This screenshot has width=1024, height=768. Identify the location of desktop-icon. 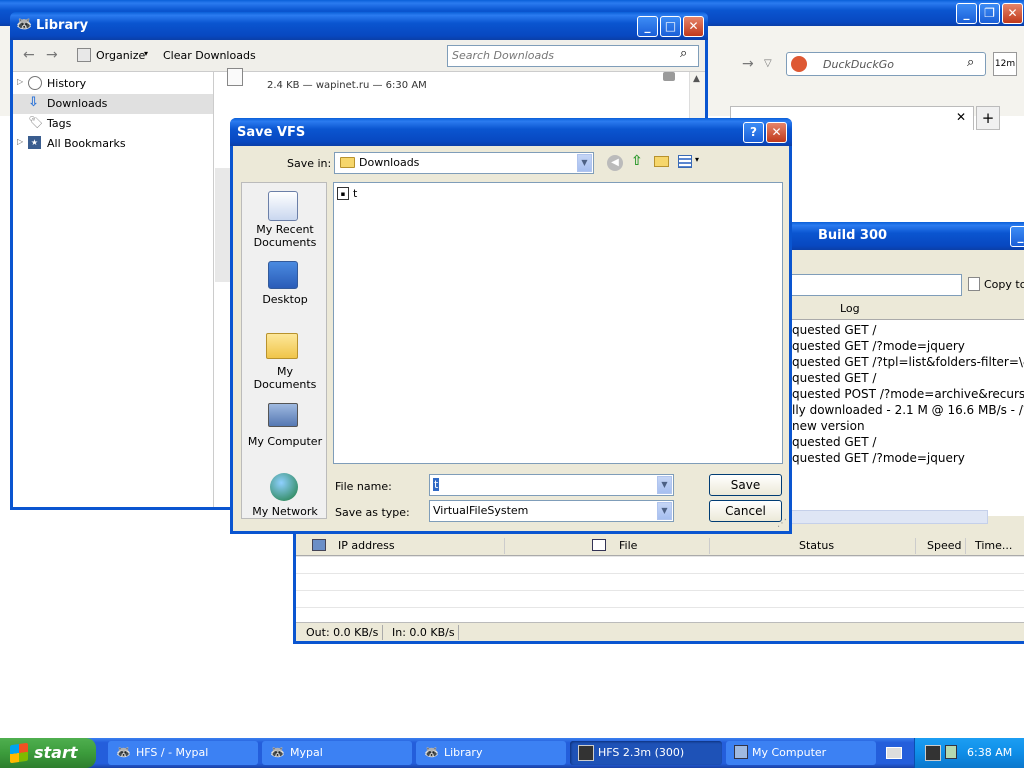
(283, 275).